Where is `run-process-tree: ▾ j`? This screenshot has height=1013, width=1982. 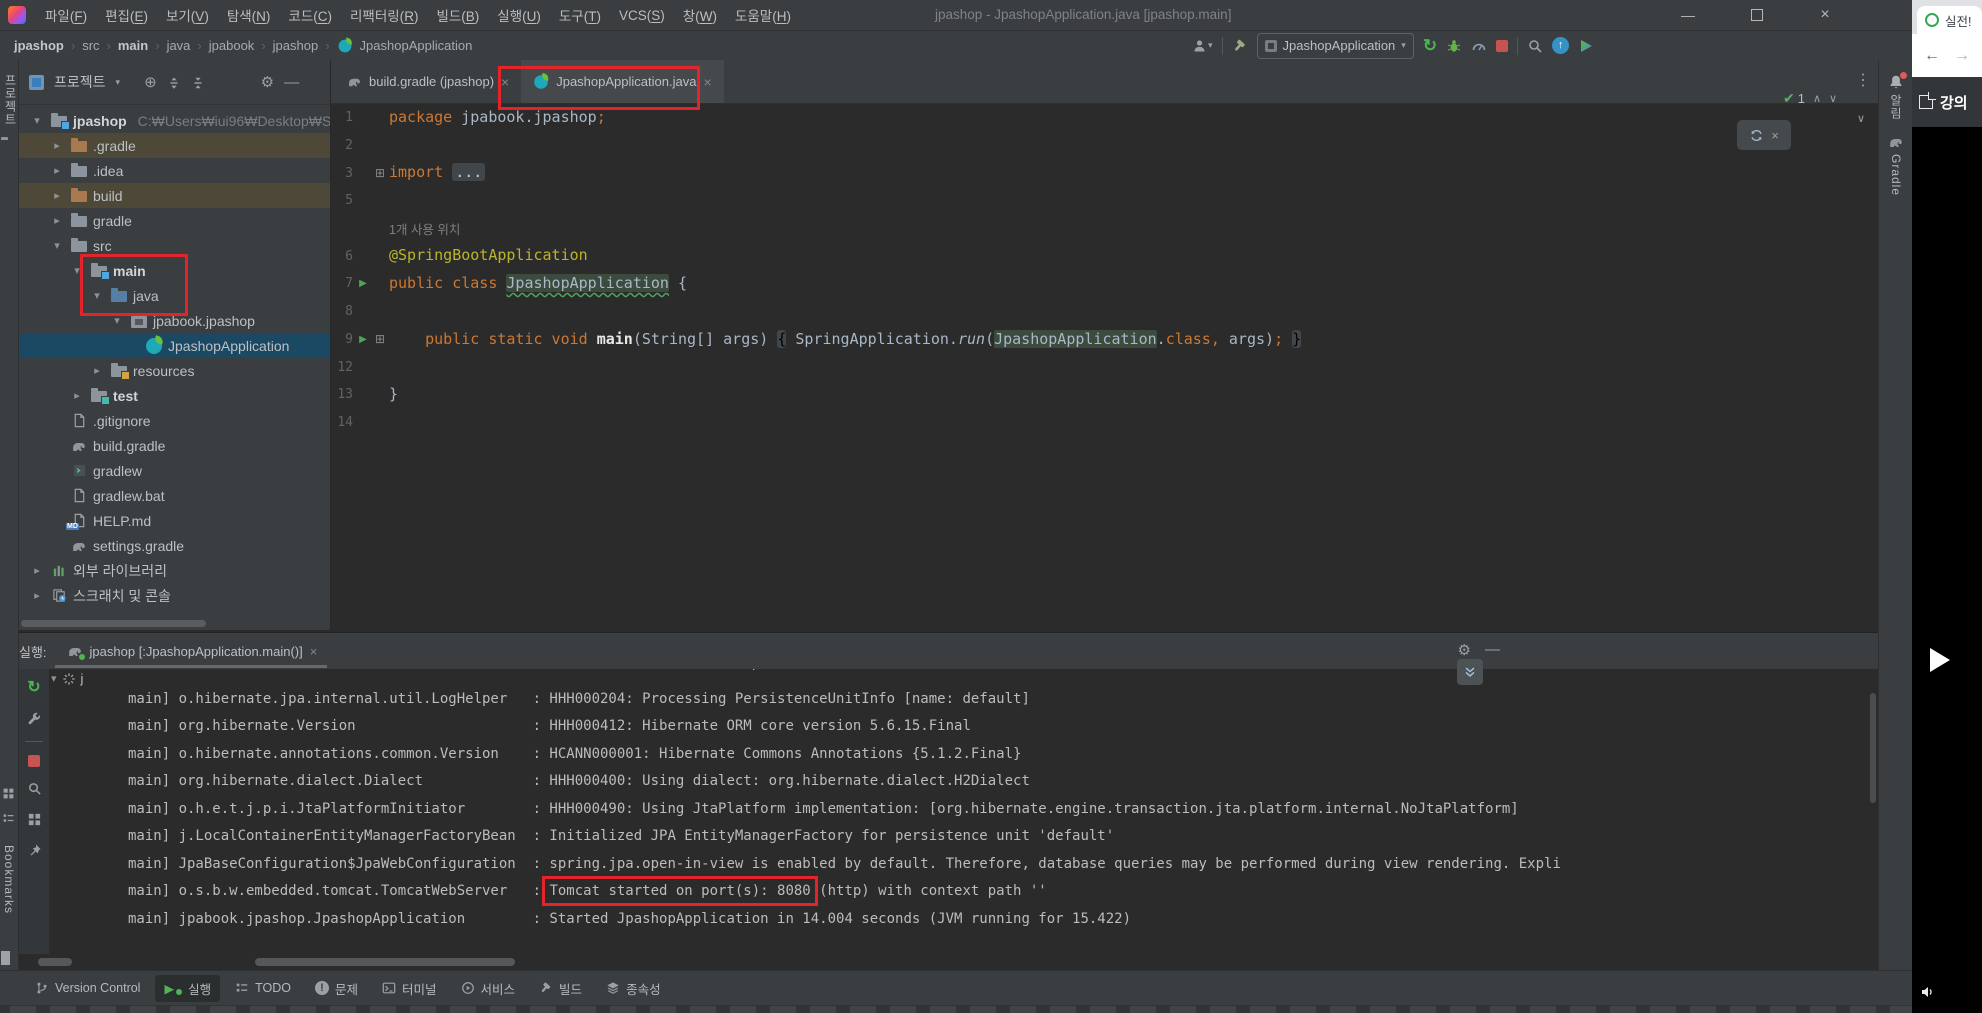
run-process-tree: ▾ j is located at coordinates (67, 678).